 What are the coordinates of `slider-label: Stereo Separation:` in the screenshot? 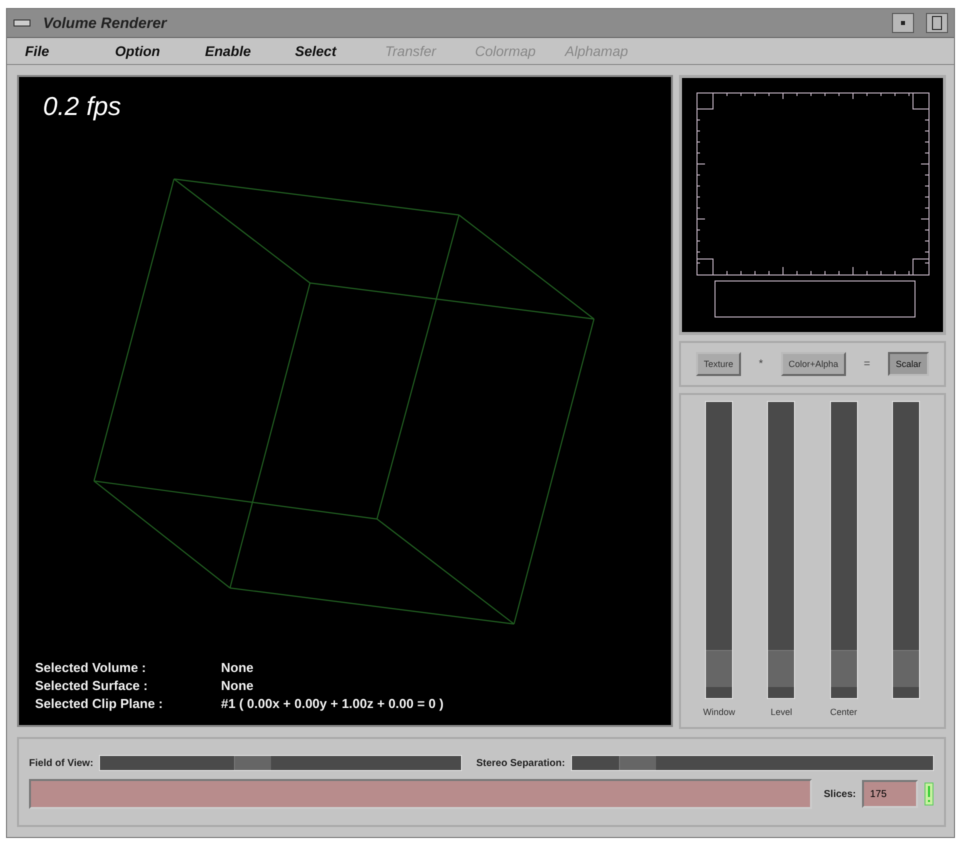 It's located at (521, 763).